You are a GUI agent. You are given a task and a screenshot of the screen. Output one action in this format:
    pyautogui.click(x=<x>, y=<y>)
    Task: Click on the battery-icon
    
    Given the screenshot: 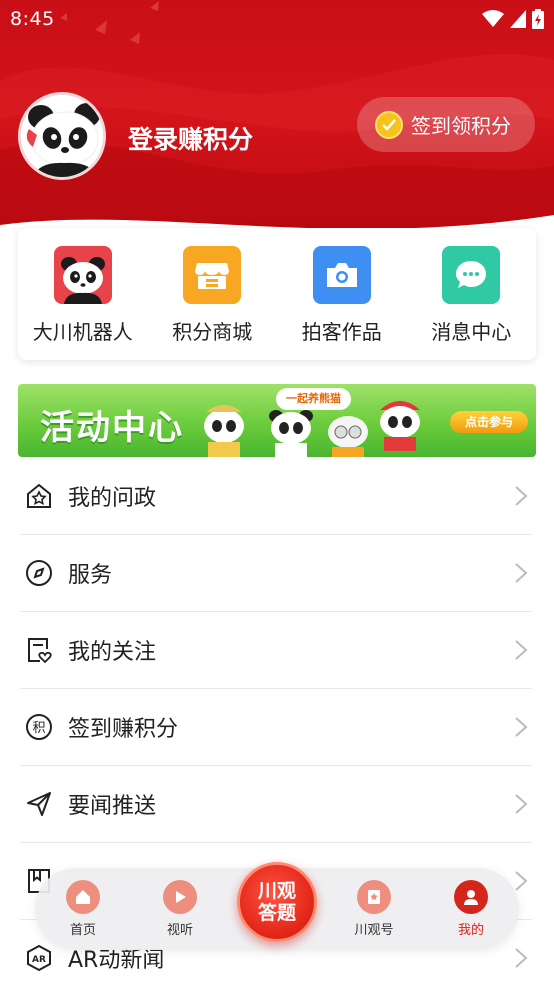 What is the action you would take?
    pyautogui.click(x=538, y=19)
    